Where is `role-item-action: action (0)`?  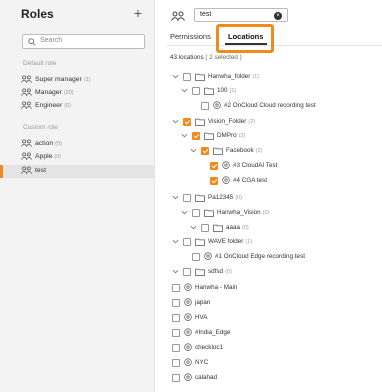
role-item-action: action (0) is located at coordinates (41, 144).